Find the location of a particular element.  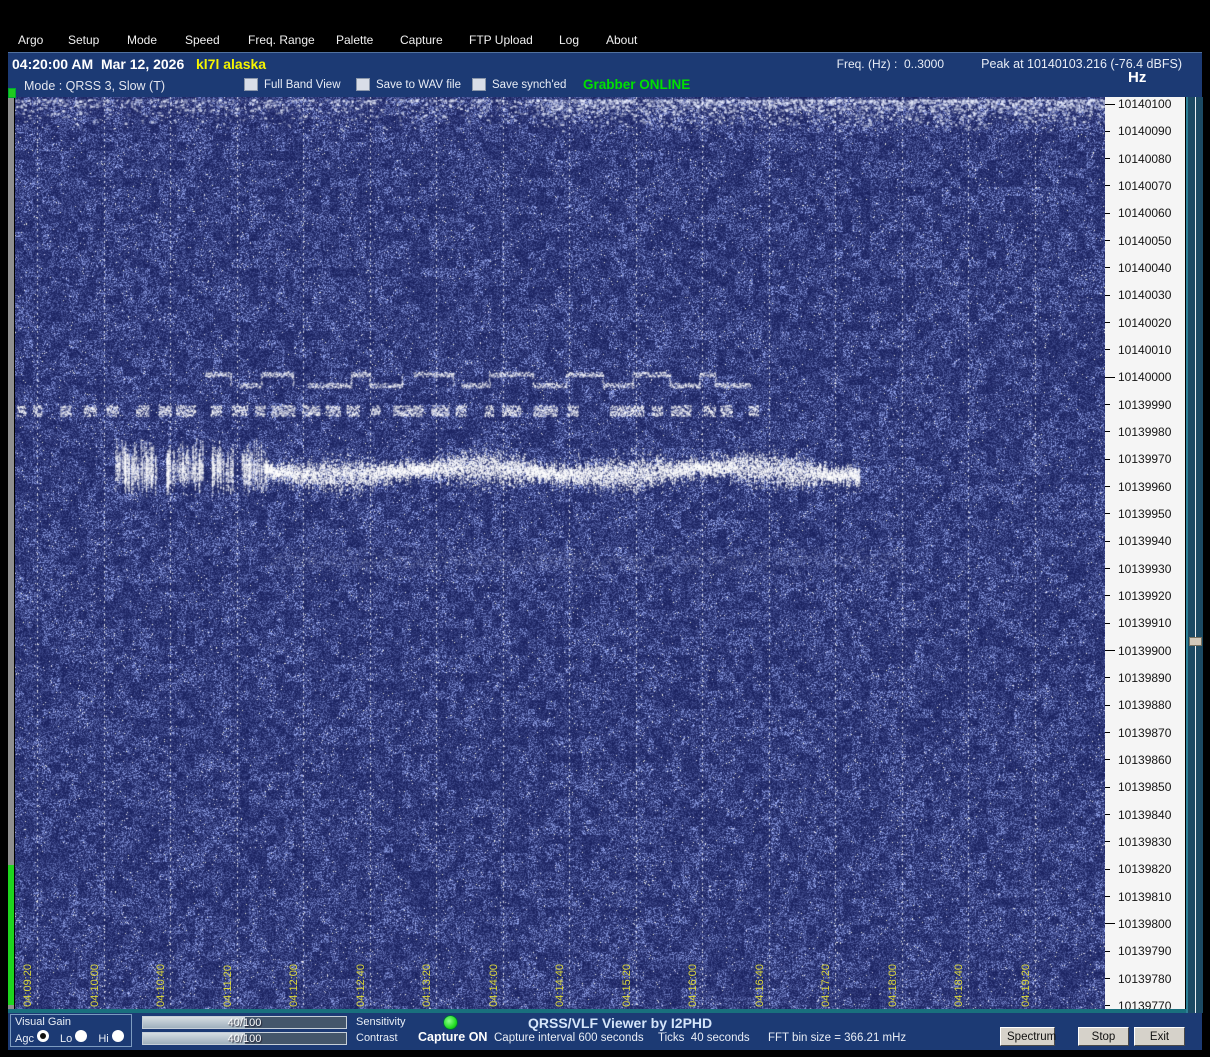

contrast-label: Contrast is located at coordinates (377, 1038).